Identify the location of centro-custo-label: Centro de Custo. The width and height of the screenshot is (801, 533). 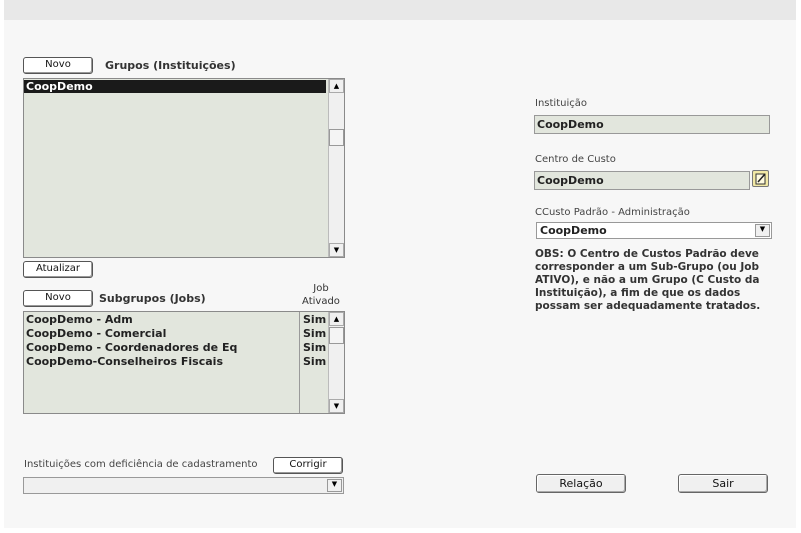
(575, 159).